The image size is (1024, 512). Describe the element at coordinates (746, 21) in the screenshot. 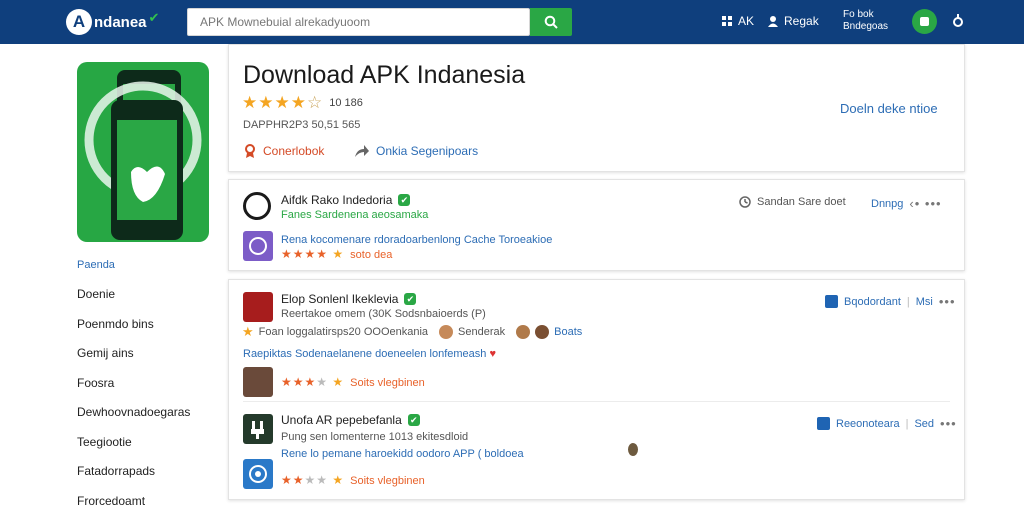

I see `header-link-label: AK` at that location.